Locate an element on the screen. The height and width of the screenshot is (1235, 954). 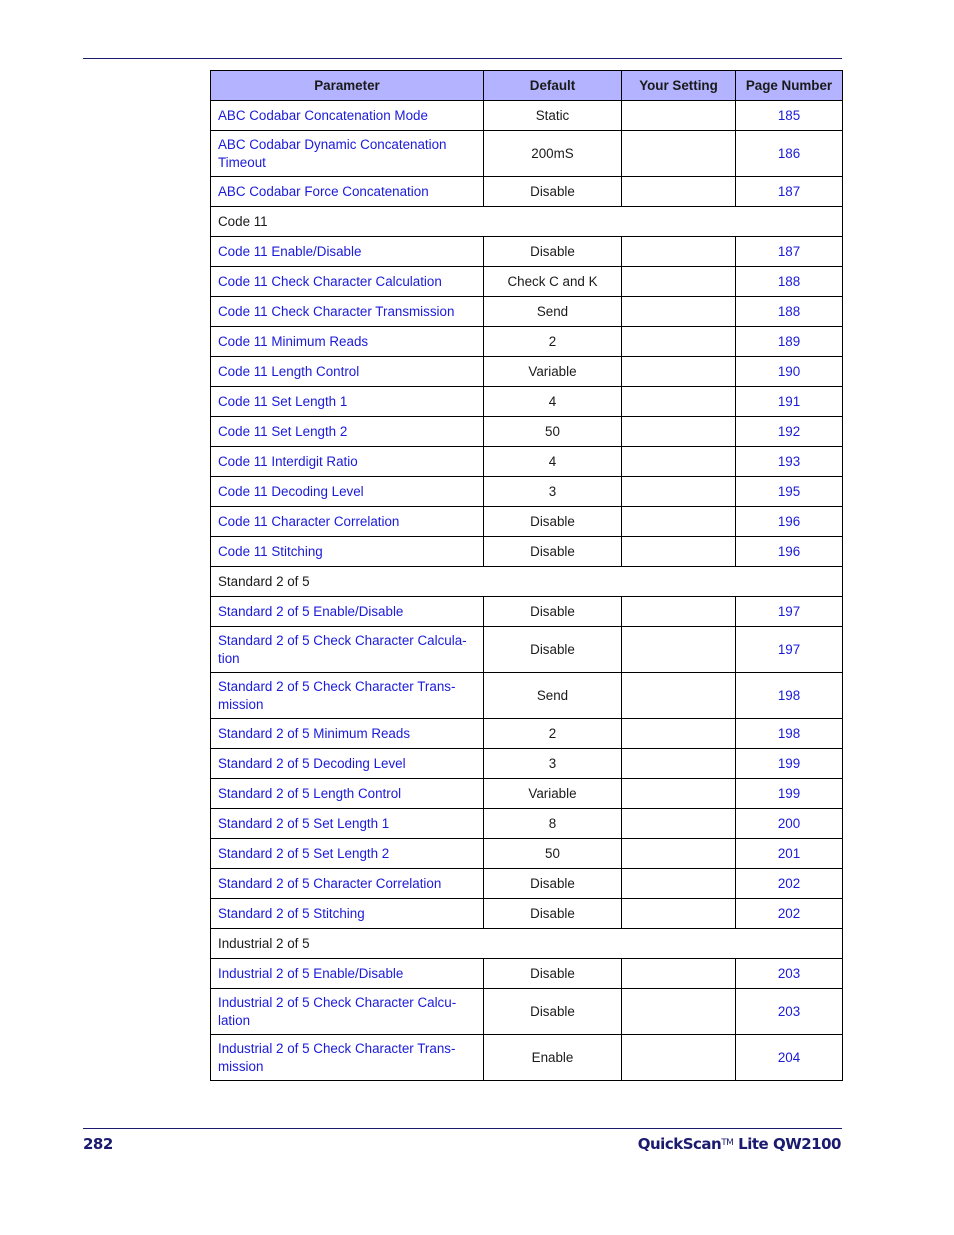
parameter-link: Code 11 Check Character Calculation is located at coordinates (330, 281).